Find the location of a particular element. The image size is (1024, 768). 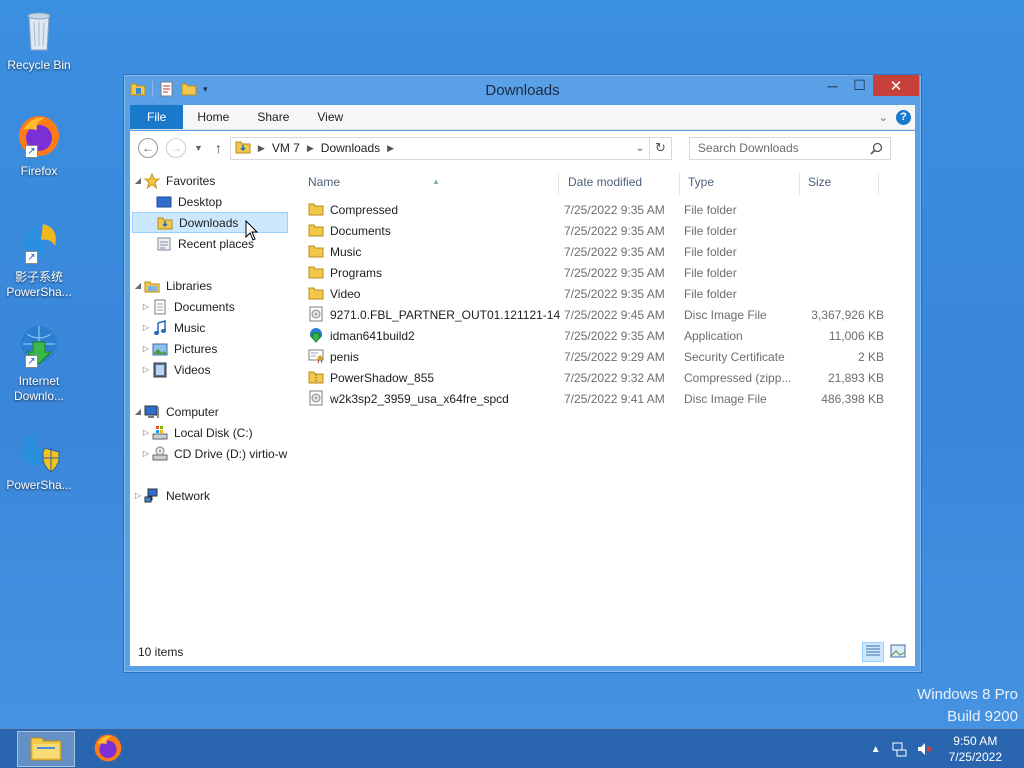

file-date: 7/25/2022 9:41 AM is located at coordinates (614, 398).